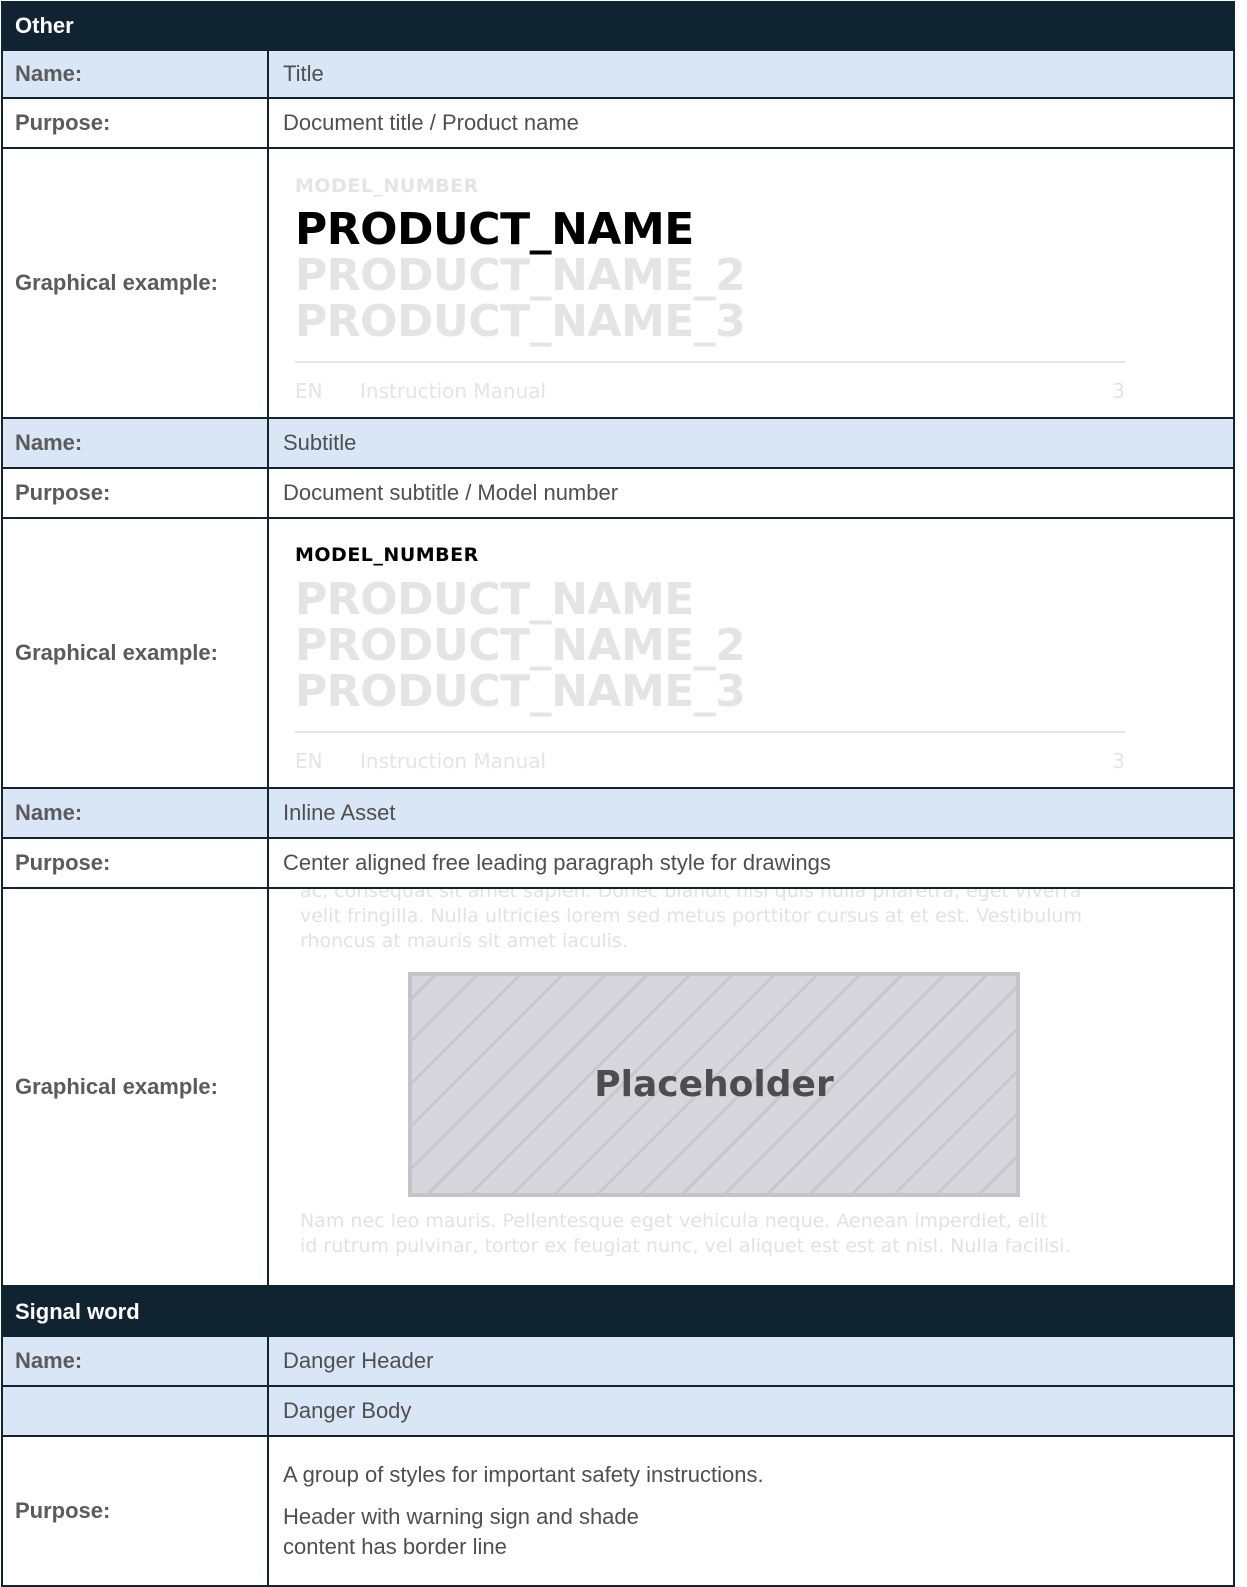 This screenshot has height=1587, width=1247. What do you see at coordinates (751, 444) in the screenshot?
I see `name-value: Subtitle` at bounding box center [751, 444].